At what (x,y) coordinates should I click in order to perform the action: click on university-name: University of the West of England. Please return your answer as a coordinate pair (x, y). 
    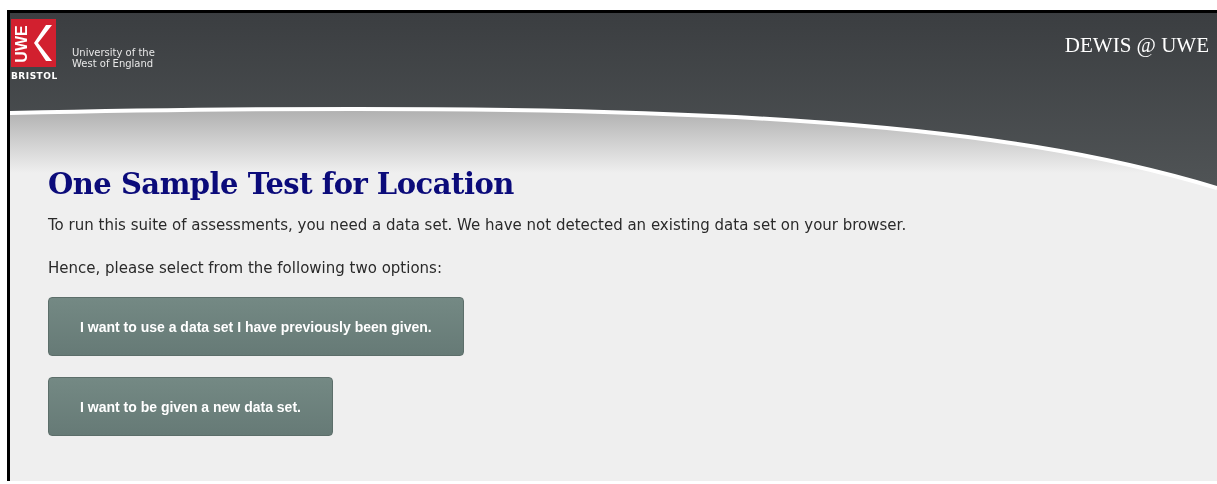
    Looking at the image, I should click on (113, 58).